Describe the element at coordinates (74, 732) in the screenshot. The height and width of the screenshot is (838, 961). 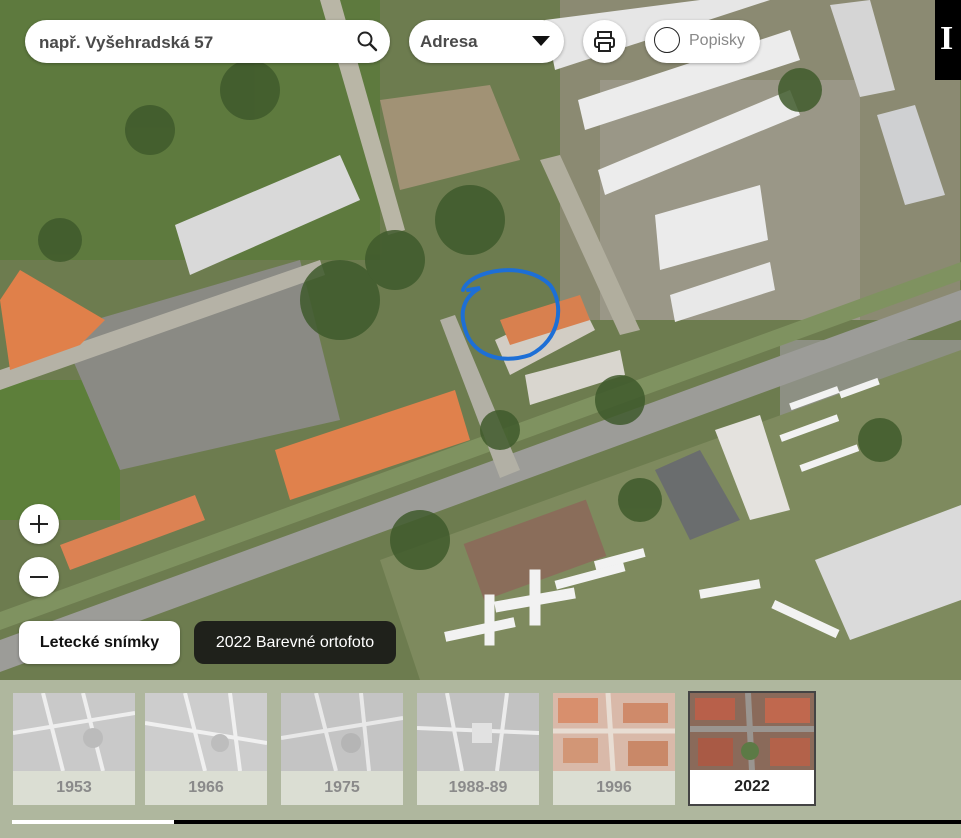
I see `thumbnail-1953` at that location.